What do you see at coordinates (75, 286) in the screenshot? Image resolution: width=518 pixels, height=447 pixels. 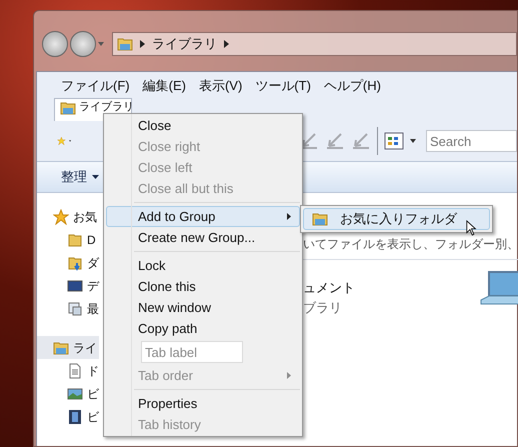 I see `monitor-icon` at bounding box center [75, 286].